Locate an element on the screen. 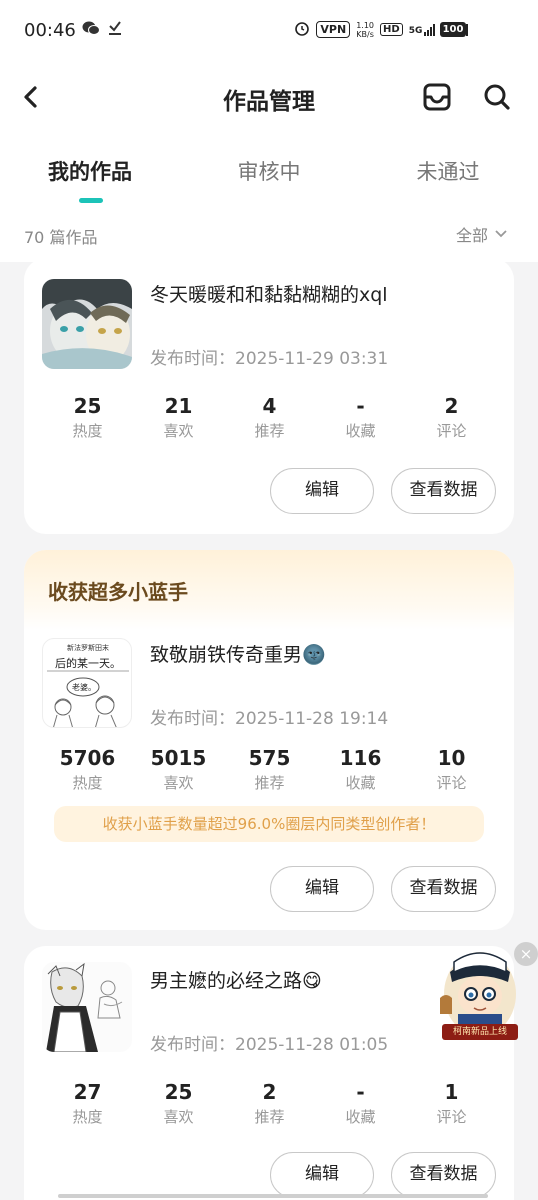 Image resolution: width=538 pixels, height=1200 pixels. signal-5g: 5G is located at coordinates (422, 29).